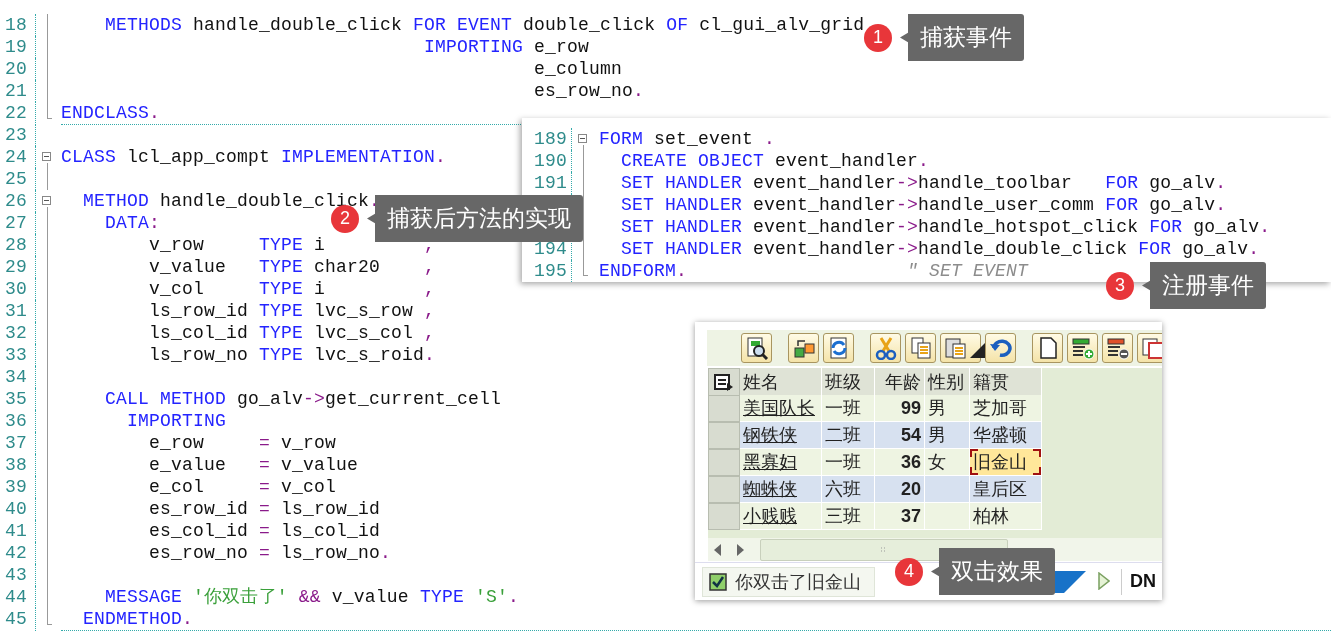 Image resolution: width=1331 pixels, height=632 pixels. What do you see at coordinates (16, 25) in the screenshot?
I see `line-number: 18` at bounding box center [16, 25].